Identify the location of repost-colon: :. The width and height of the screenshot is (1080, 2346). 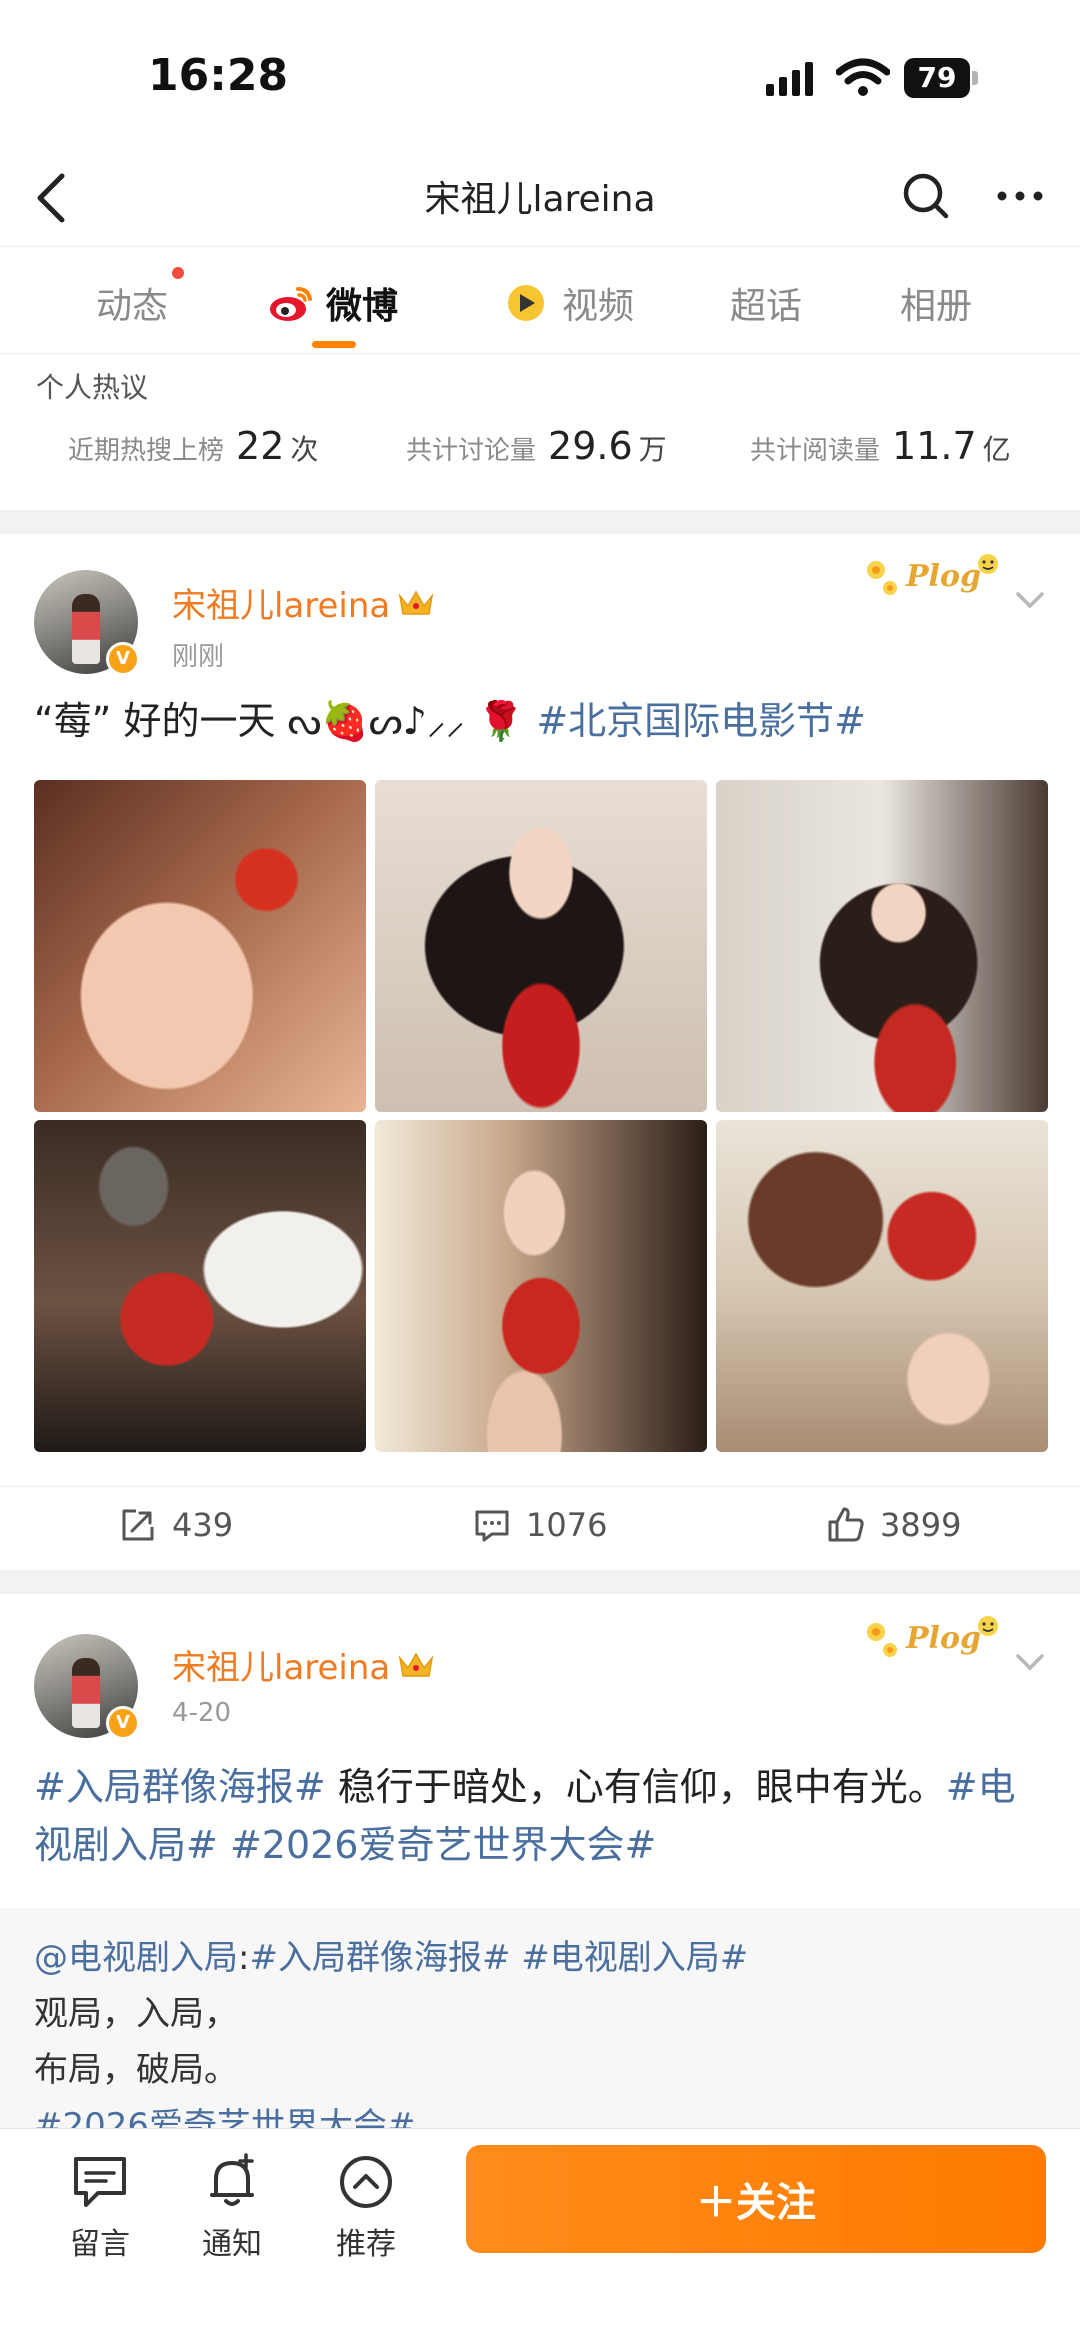
(244, 1958).